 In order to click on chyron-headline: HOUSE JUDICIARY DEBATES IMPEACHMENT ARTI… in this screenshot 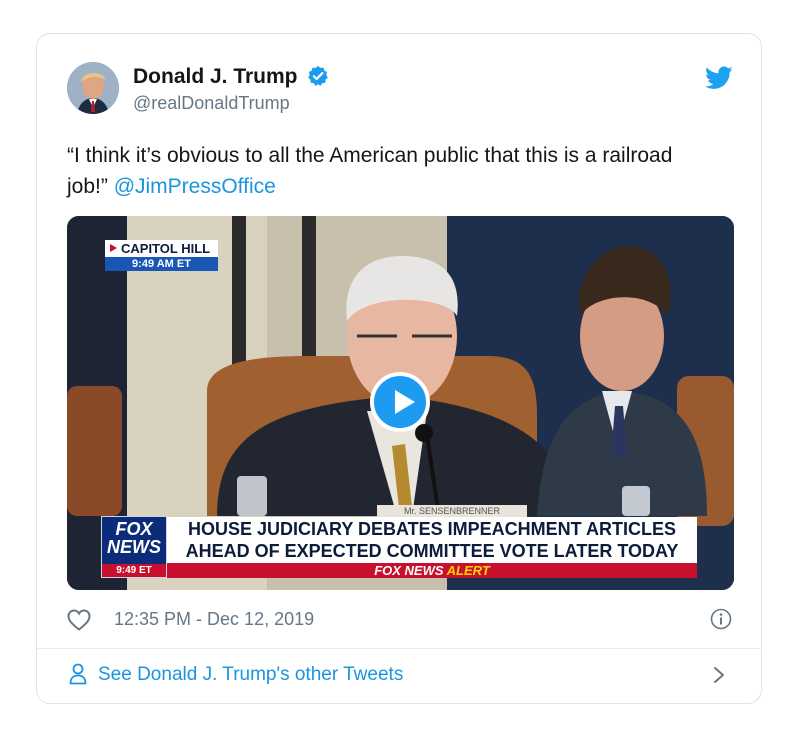, I will do `click(432, 540)`.